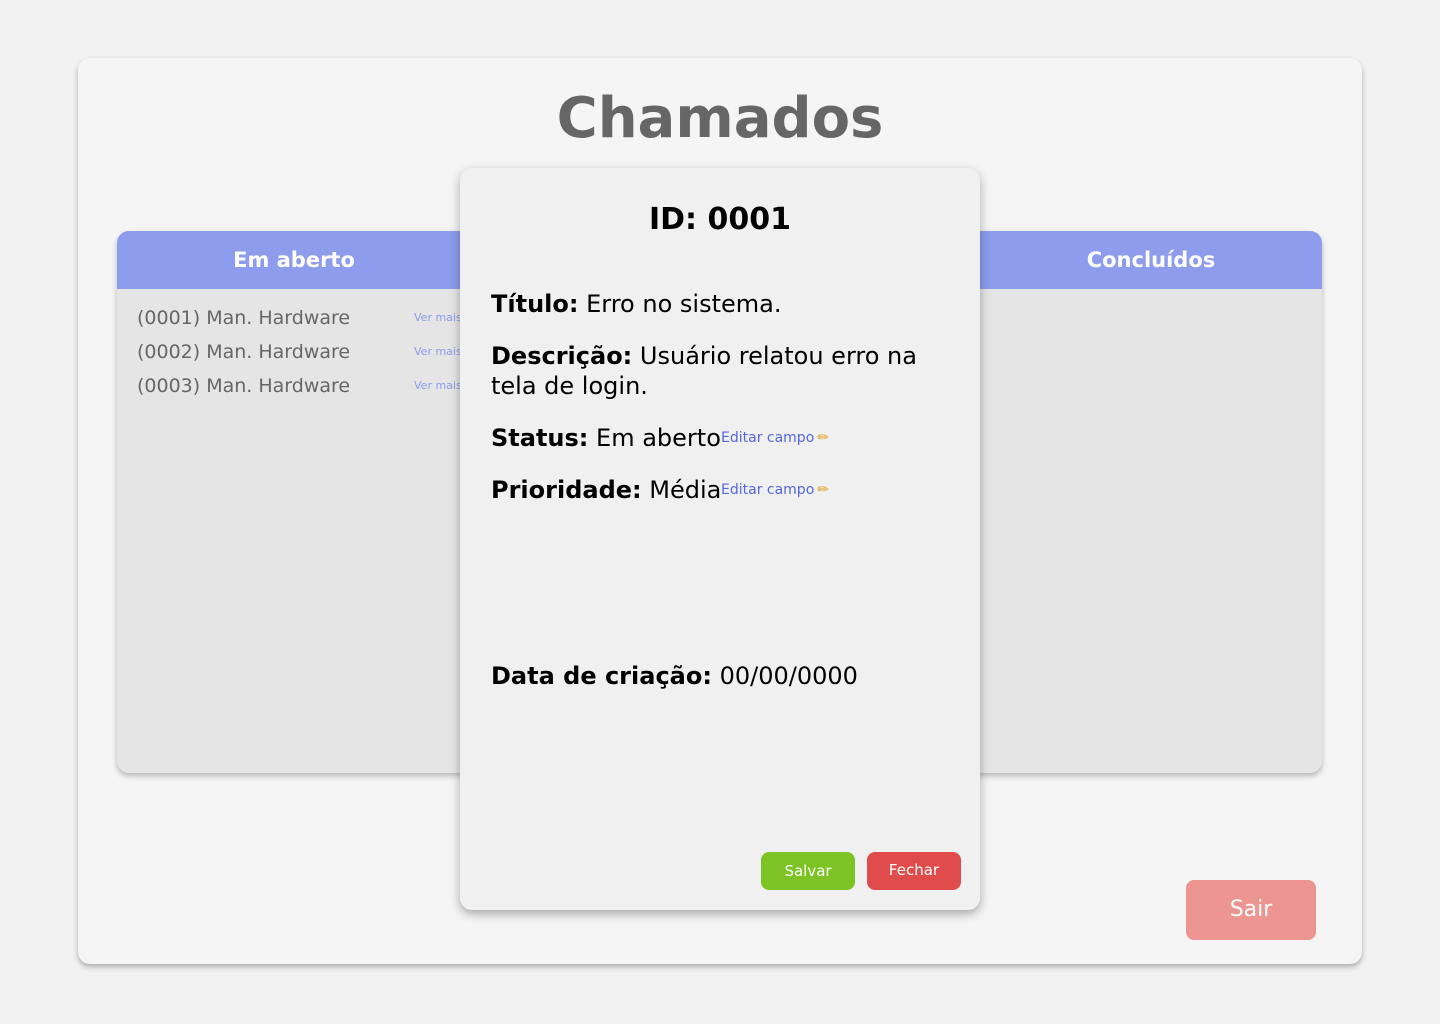 This screenshot has width=1440, height=1024. I want to click on status-label: Status:, so click(540, 438).